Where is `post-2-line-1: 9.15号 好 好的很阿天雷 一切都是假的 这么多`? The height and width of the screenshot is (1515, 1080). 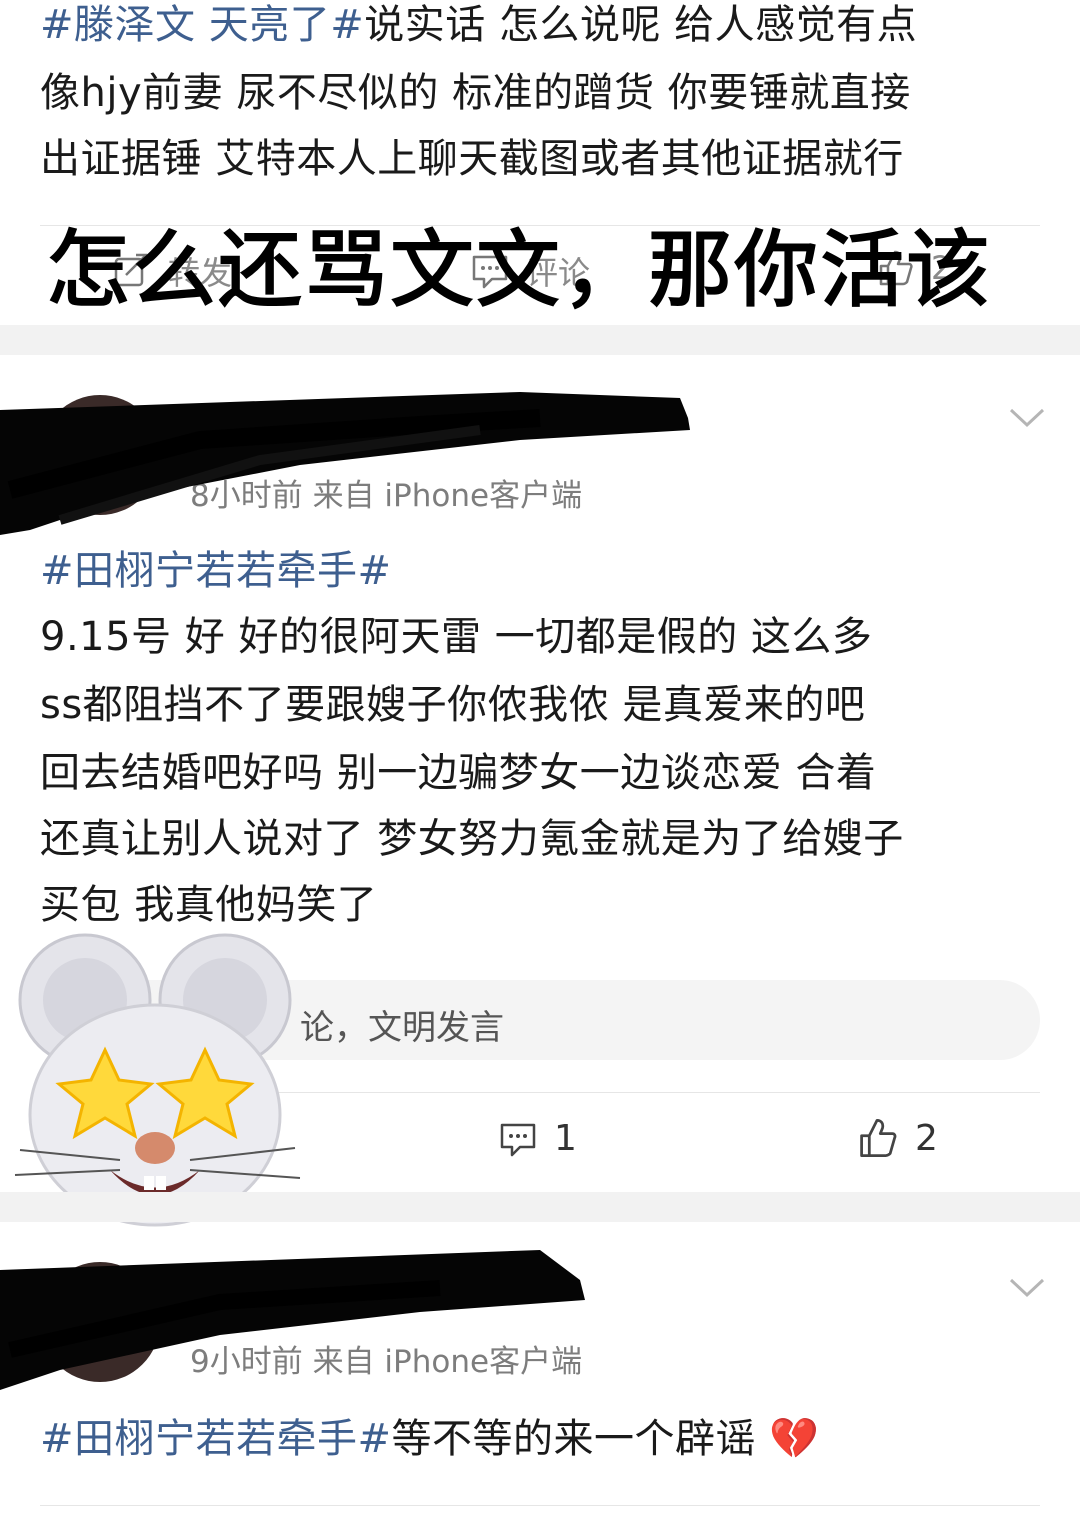 post-2-line-1: 9.15号 好 好的很阿天雷 一切都是假的 这么多 is located at coordinates (456, 637).